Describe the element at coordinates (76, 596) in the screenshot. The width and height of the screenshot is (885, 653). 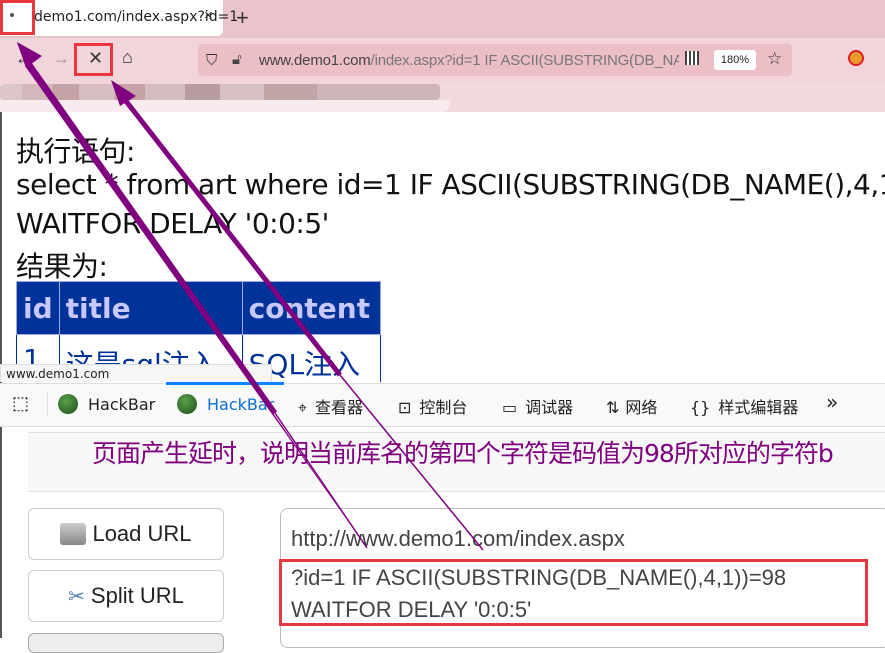
I see `scissors-icon: ✂` at that location.